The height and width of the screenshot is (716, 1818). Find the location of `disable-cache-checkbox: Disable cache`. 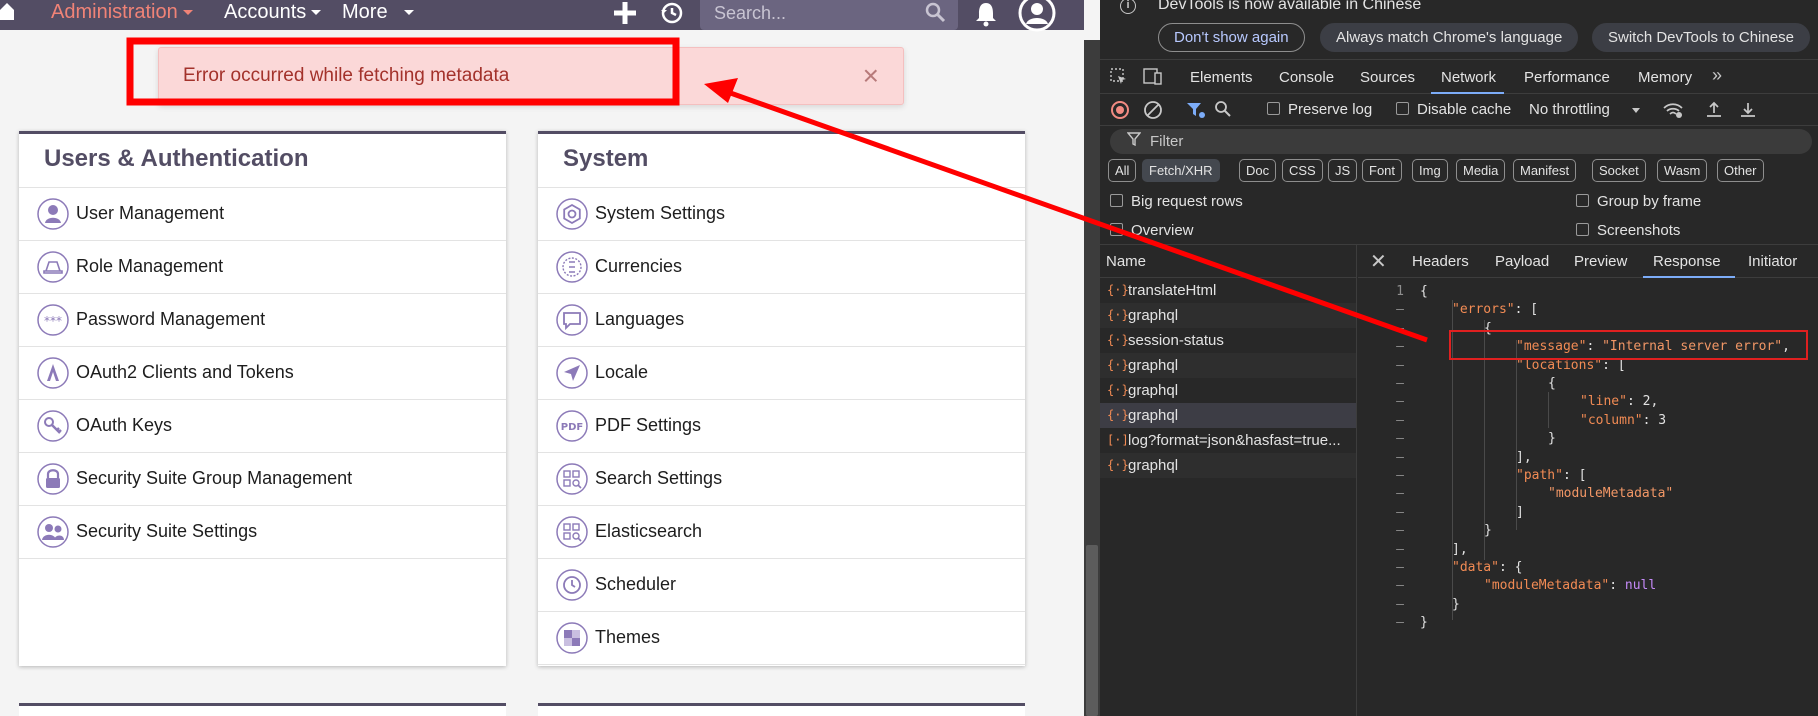

disable-cache-checkbox: Disable cache is located at coordinates (1453, 109).